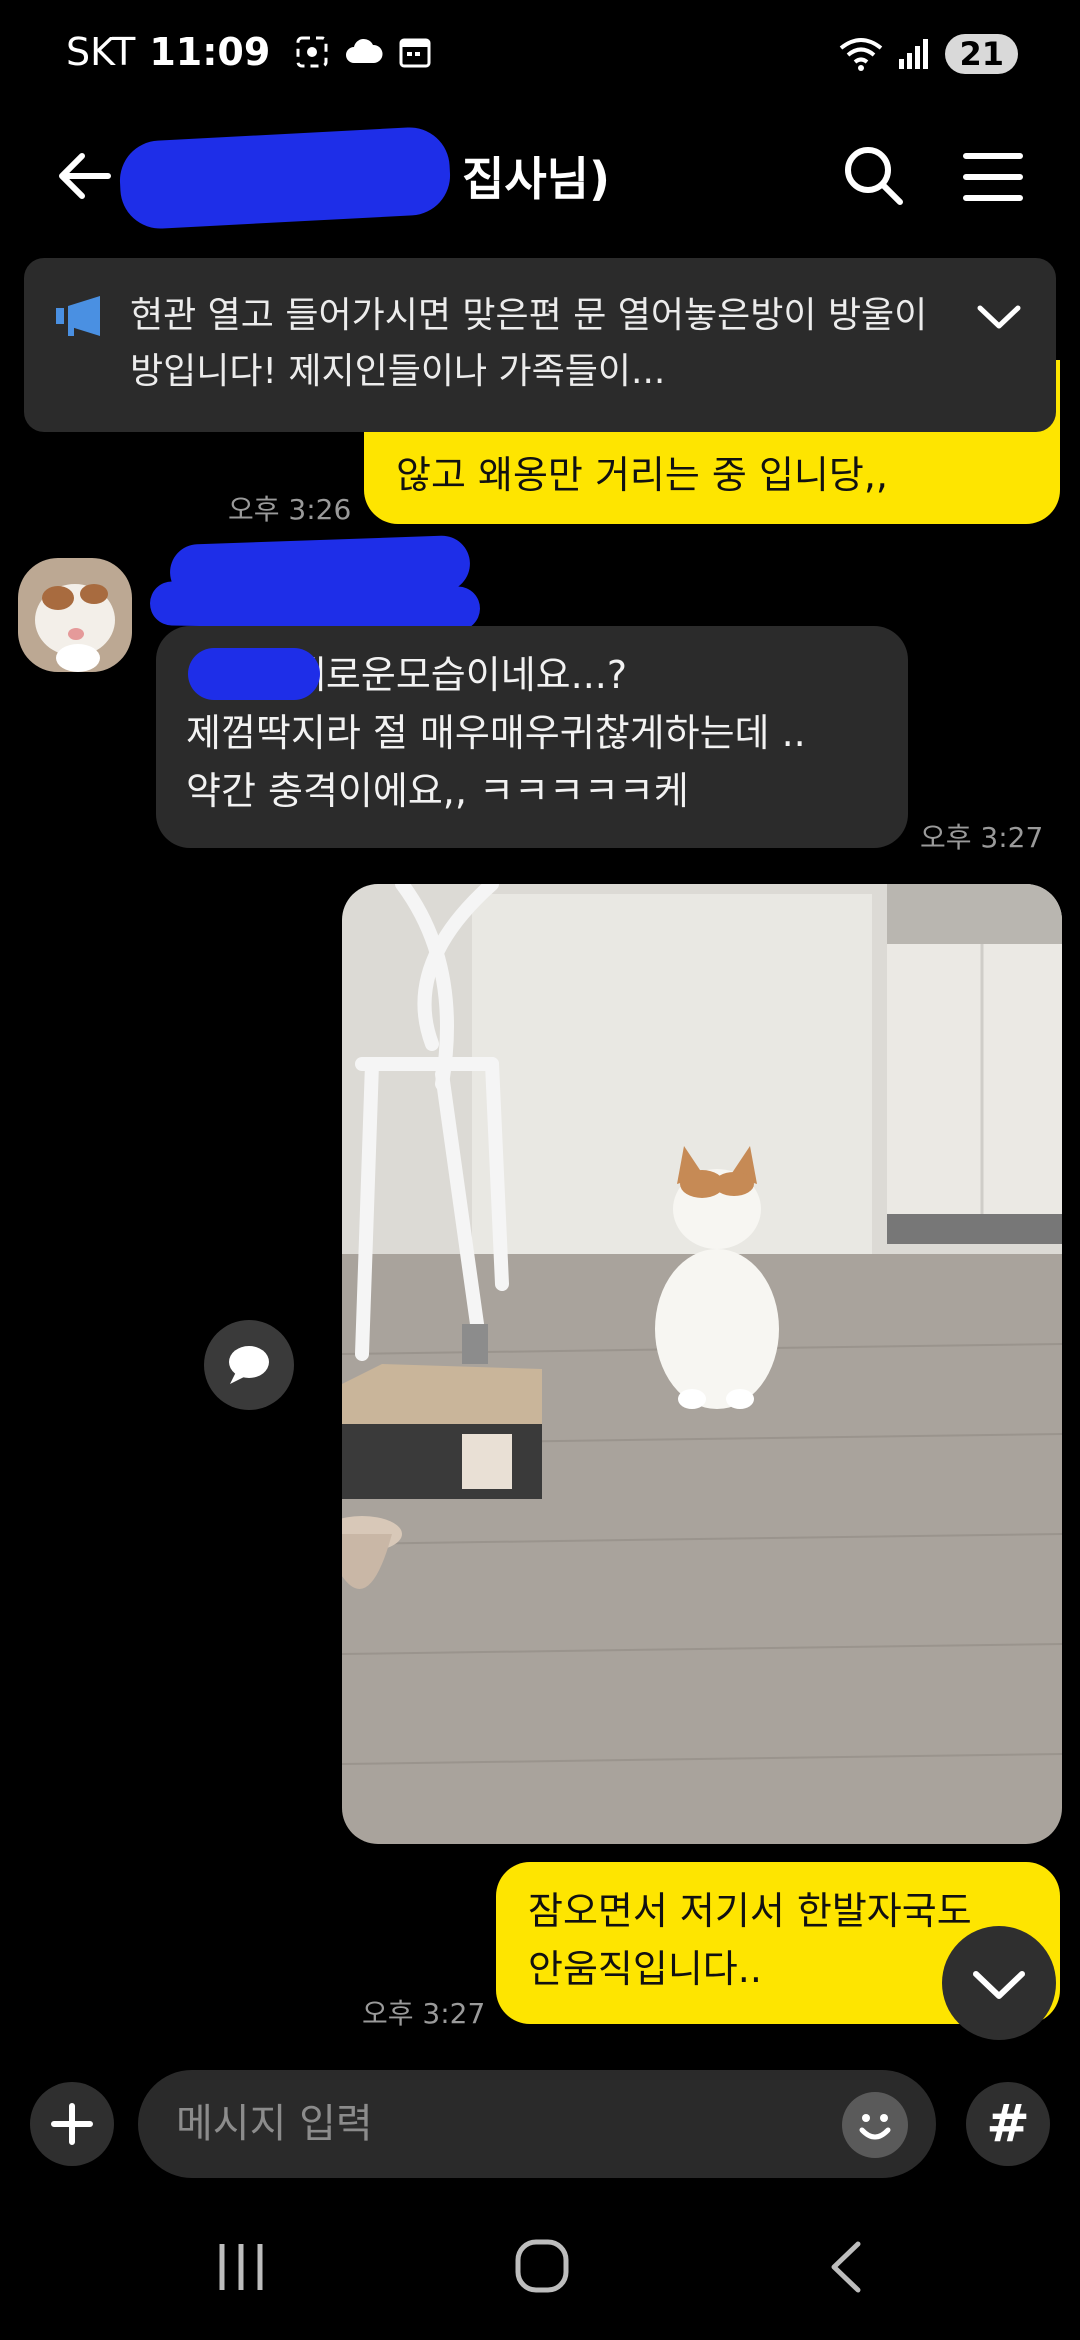 This screenshot has height=2340, width=1080. Describe the element at coordinates (981, 54) in the screenshot. I see `battery-indicator: 21` at that location.